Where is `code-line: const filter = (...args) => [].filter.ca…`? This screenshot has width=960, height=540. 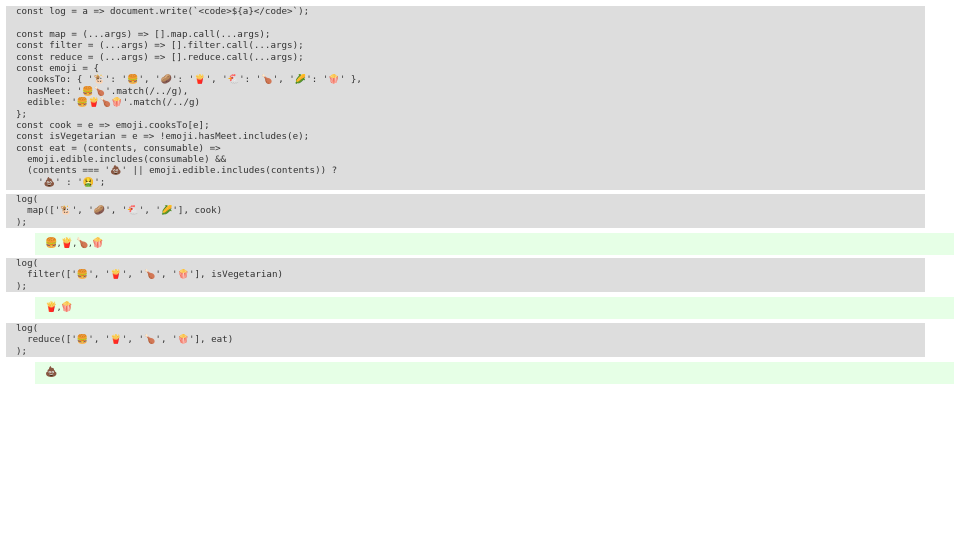 code-line: const filter = (...args) => [].filter.ca… is located at coordinates (160, 46).